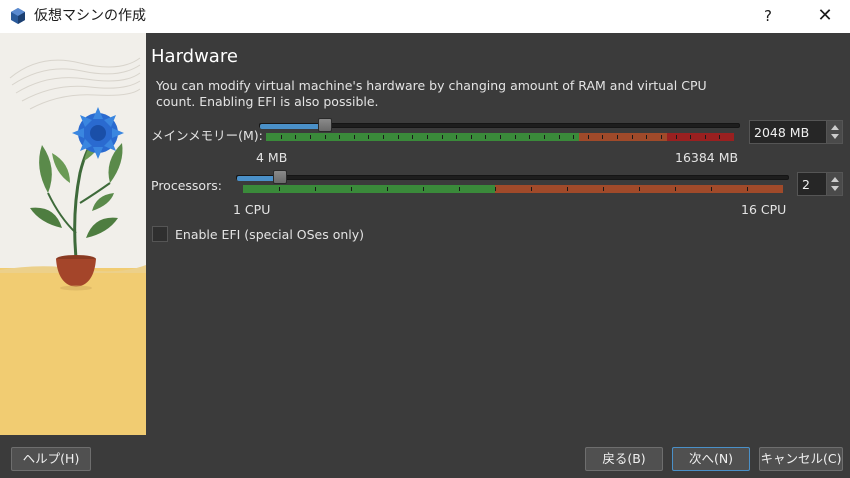  What do you see at coordinates (513, 189) in the screenshot?
I see `processors-ticks` at bounding box center [513, 189].